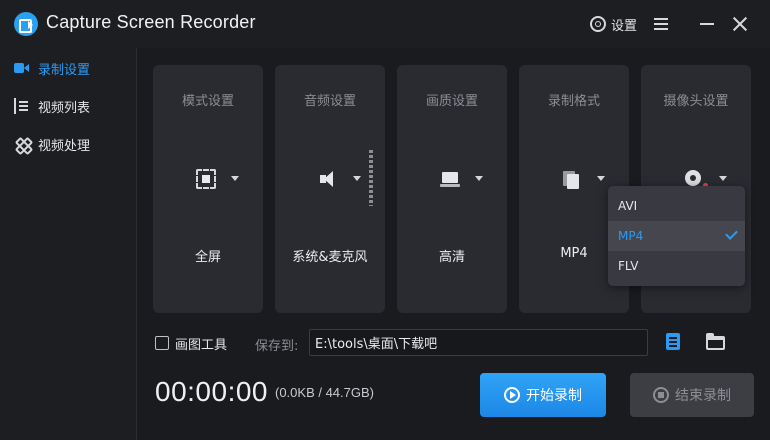 The width and height of the screenshot is (770, 440). I want to click on settings-button: 设置, so click(613, 24).